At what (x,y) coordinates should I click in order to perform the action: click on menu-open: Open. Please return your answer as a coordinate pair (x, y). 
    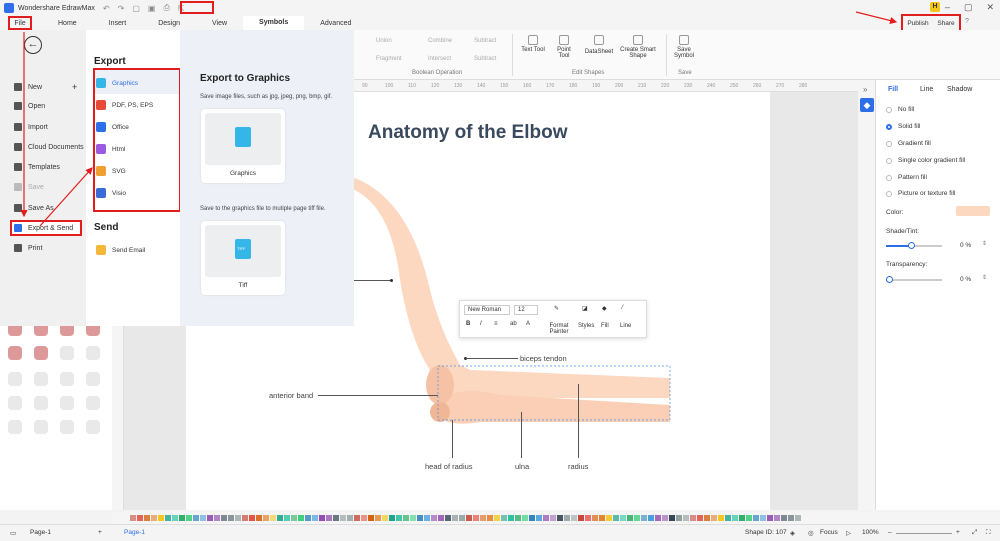
    Looking at the image, I should click on (29, 106).